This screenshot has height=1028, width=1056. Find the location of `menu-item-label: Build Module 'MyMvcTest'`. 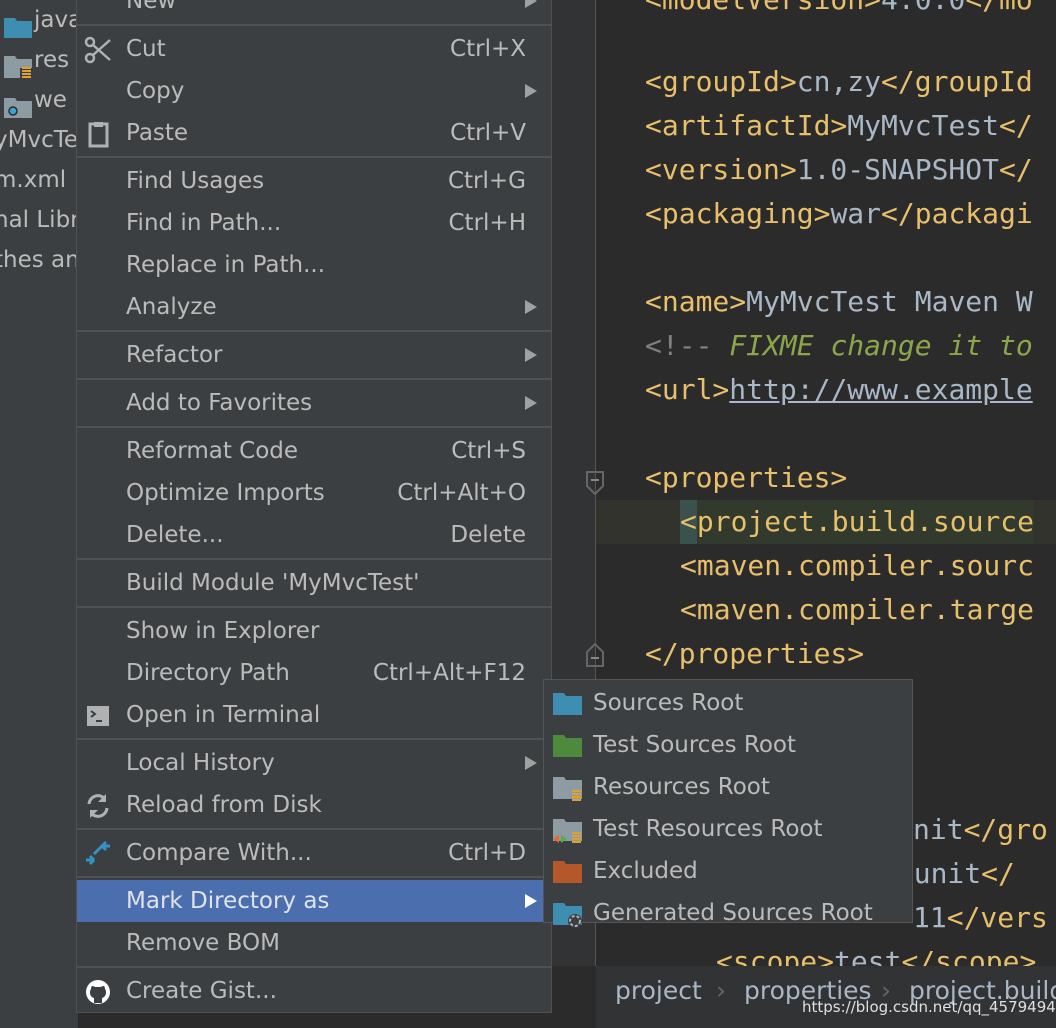

menu-item-label: Build Module 'MyMvcTest' is located at coordinates (273, 583).